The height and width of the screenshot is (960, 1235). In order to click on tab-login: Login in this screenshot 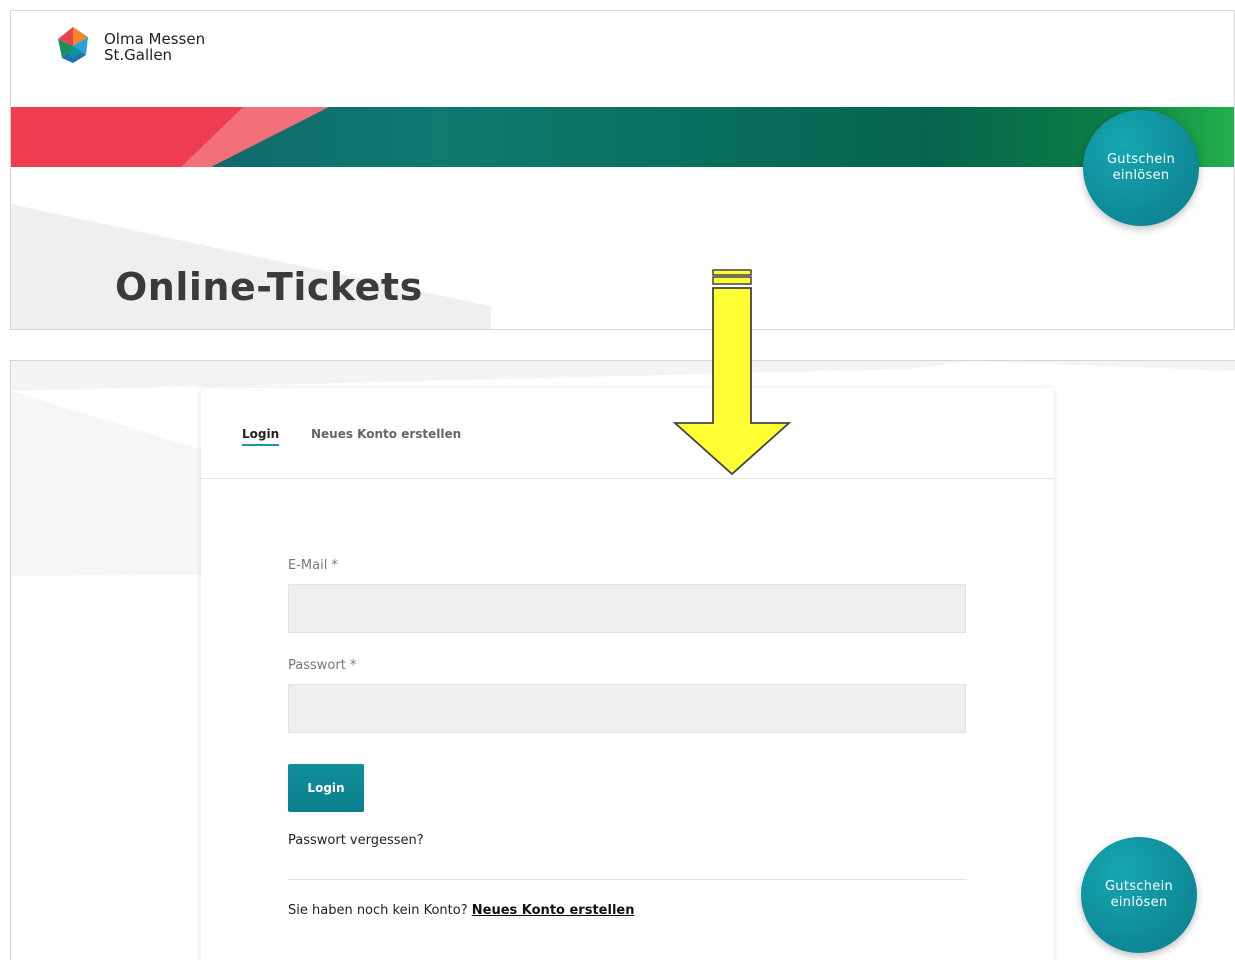, I will do `click(261, 436)`.